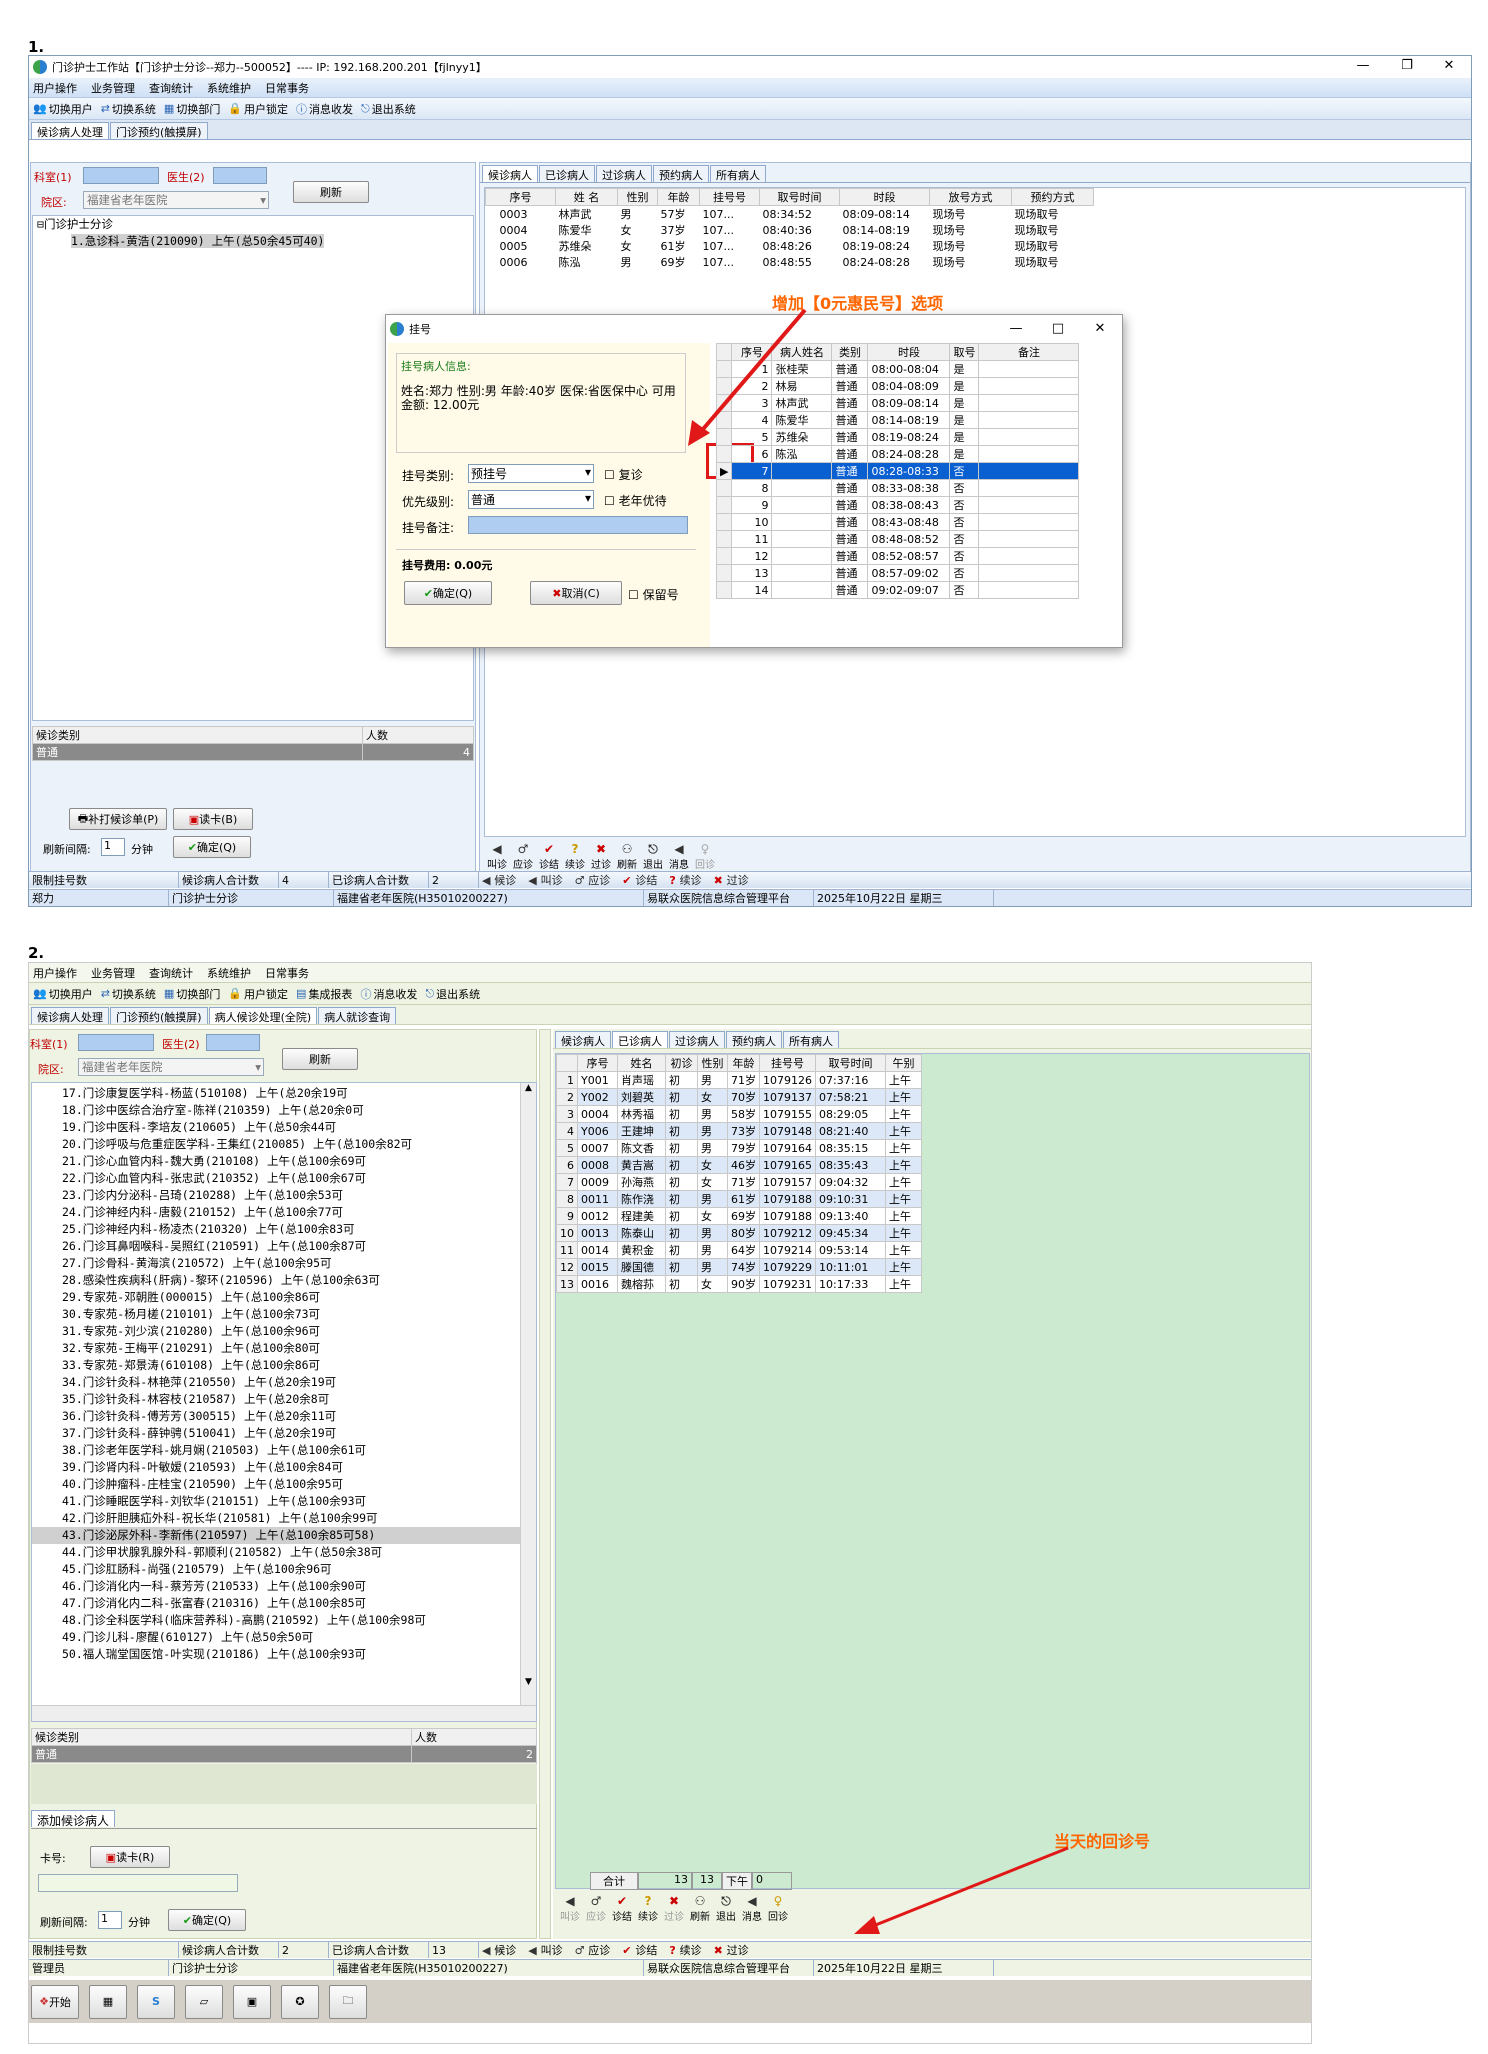 This screenshot has width=1488, height=2054. Describe the element at coordinates (287, 973) in the screenshot. I see `menu-daily: 日常事务` at that location.